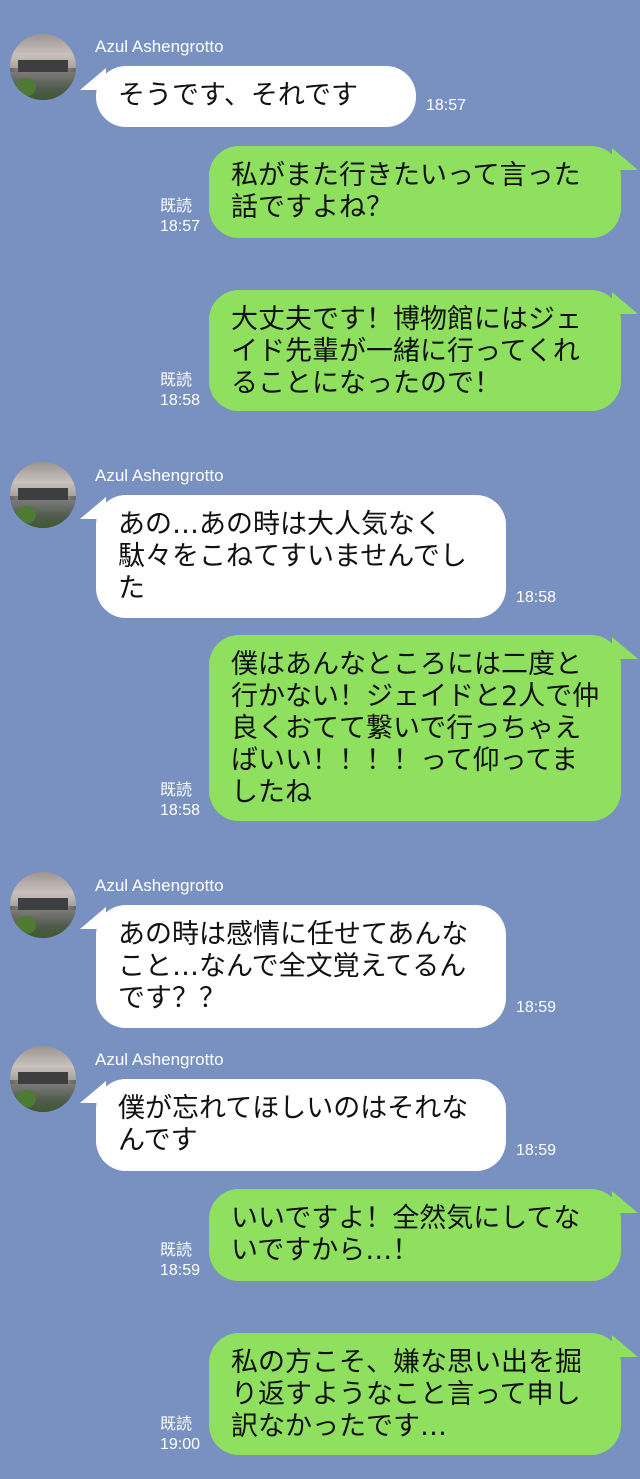 The image size is (640, 1479). Describe the element at coordinates (180, 1444) in the screenshot. I see `message-time: 19:00` at that location.